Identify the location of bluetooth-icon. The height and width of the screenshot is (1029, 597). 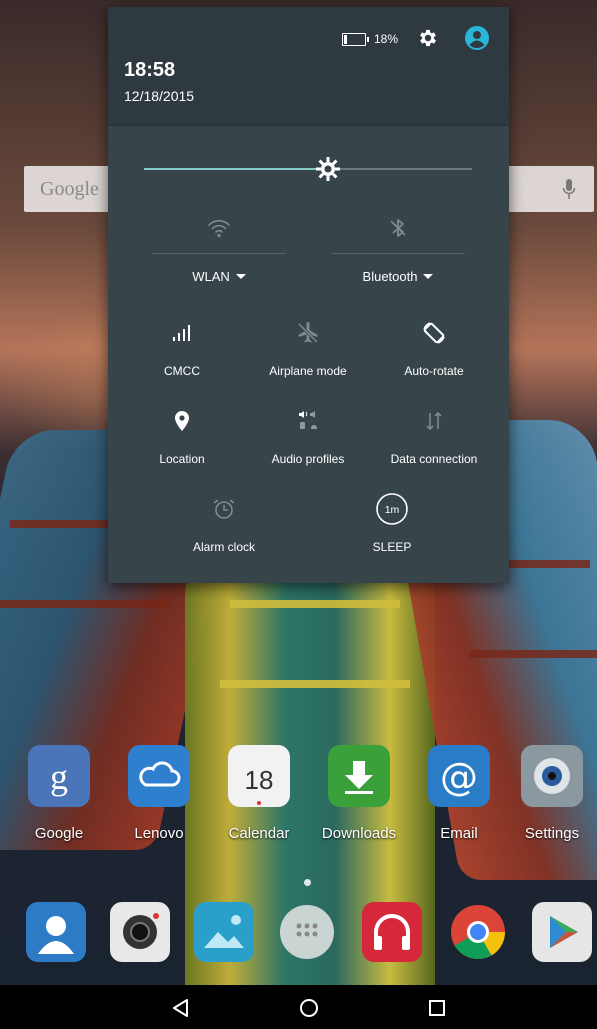
(398, 228).